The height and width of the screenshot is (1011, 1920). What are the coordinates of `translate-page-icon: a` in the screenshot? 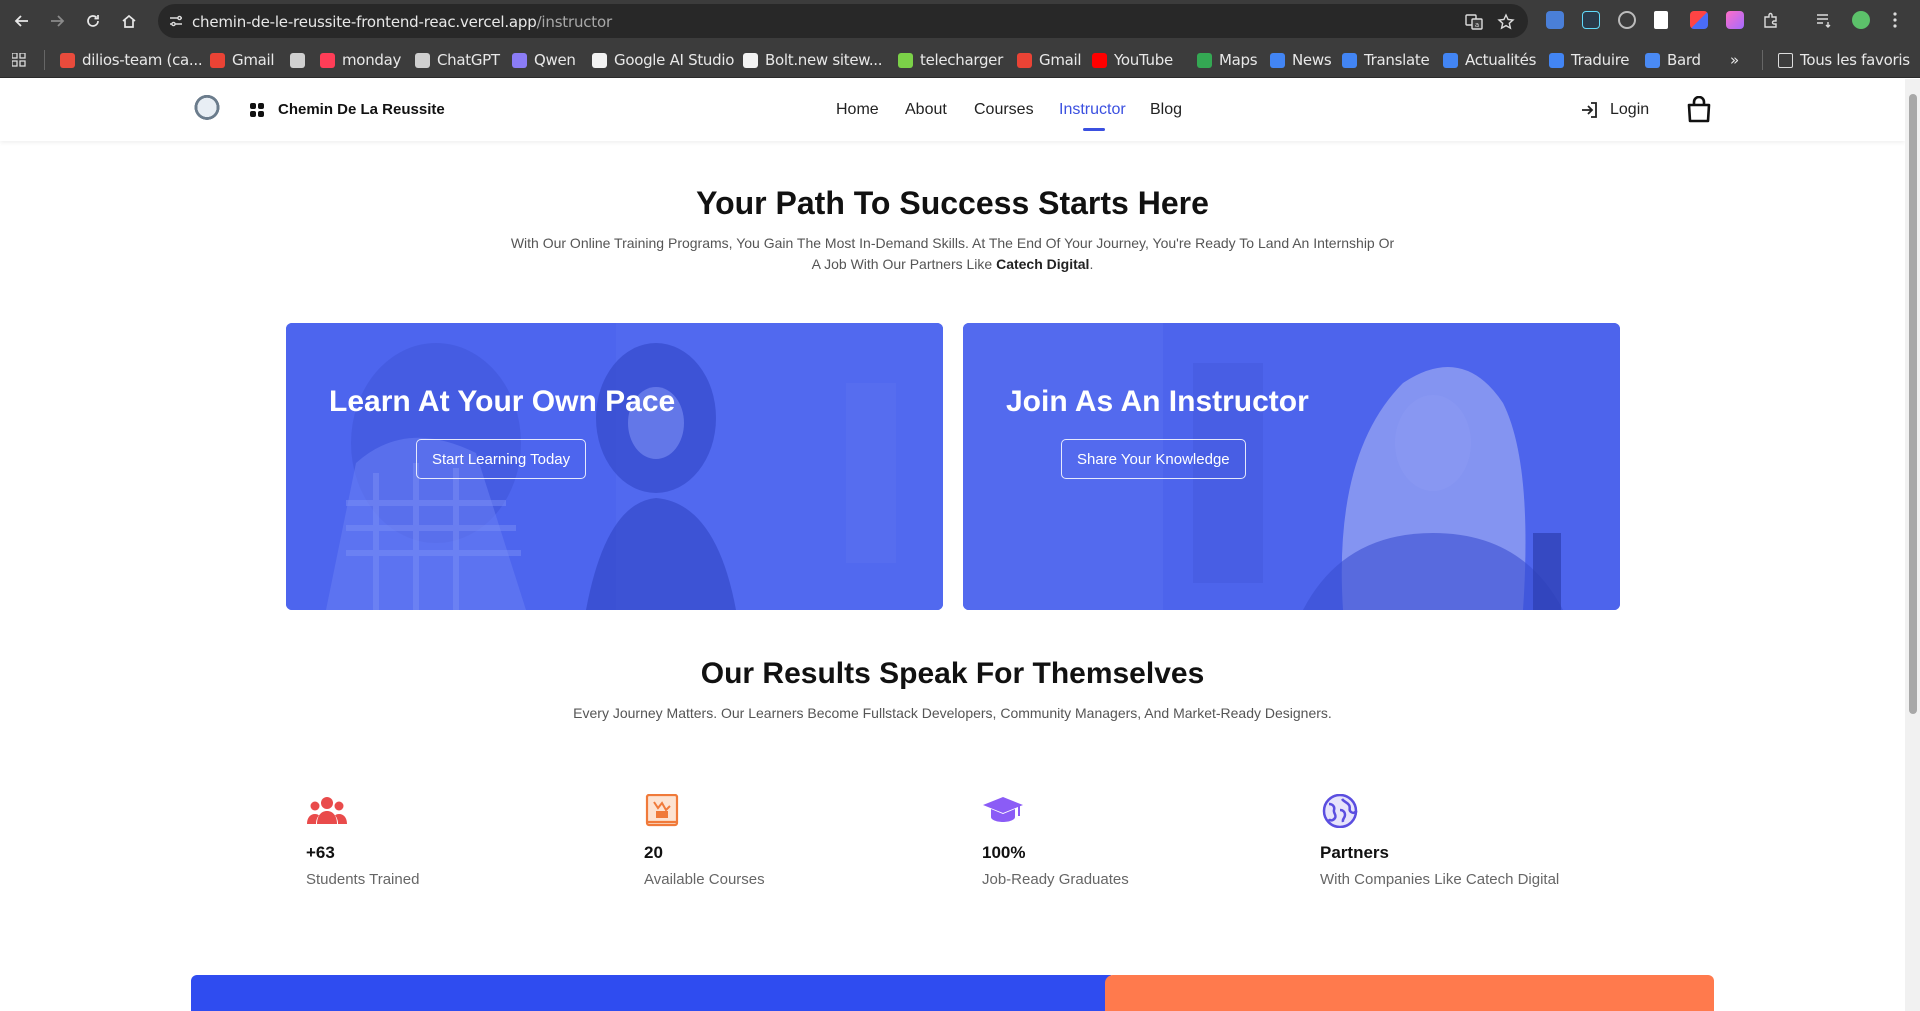 It's located at (1474, 22).